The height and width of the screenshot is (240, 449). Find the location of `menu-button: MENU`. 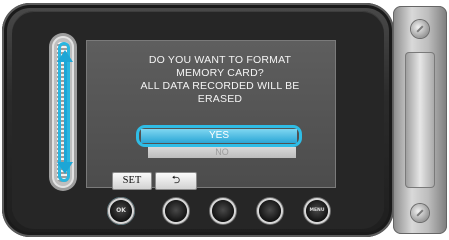

menu-button: MENU is located at coordinates (317, 211).